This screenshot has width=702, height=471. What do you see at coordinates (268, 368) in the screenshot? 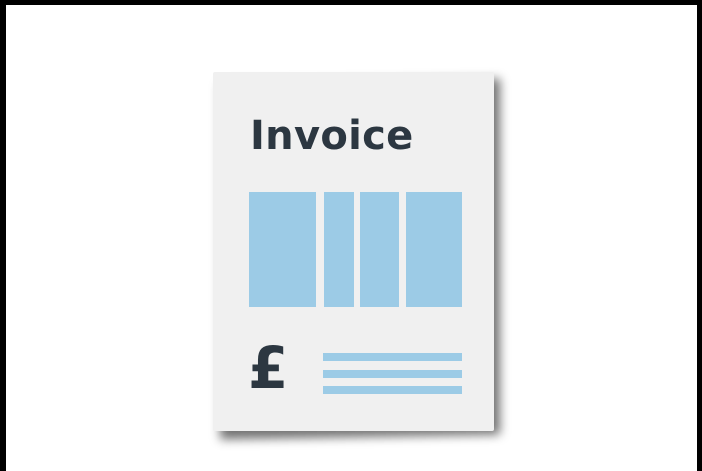
I see `pound-sign-icon: £` at bounding box center [268, 368].